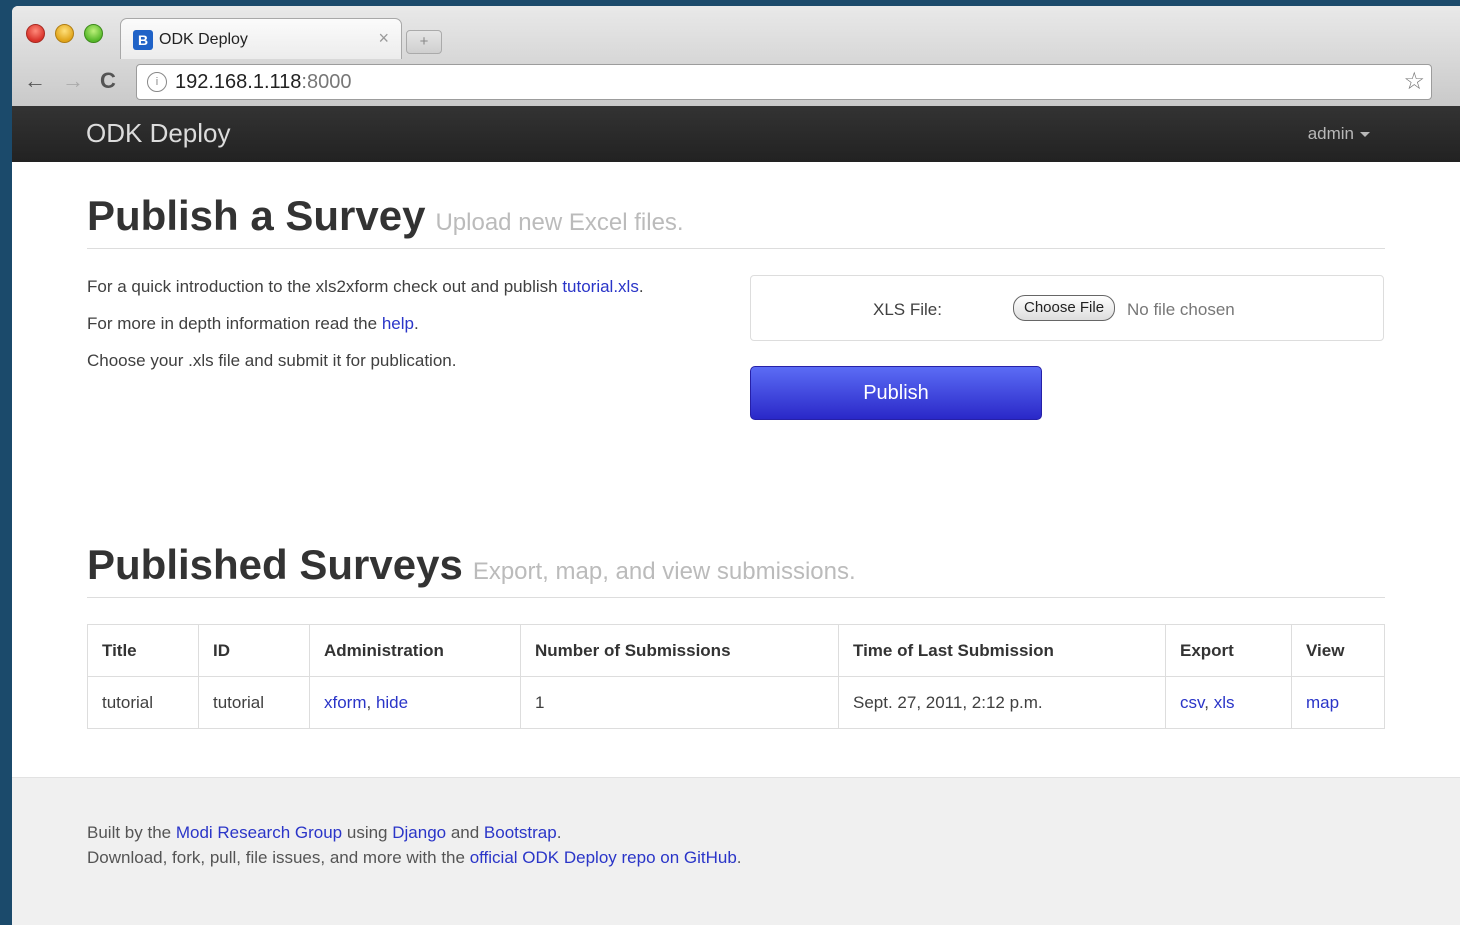  What do you see at coordinates (1002, 702) in the screenshot?
I see `cell-last-submission: Sept. 27, 2011, 2:12 p.m.` at bounding box center [1002, 702].